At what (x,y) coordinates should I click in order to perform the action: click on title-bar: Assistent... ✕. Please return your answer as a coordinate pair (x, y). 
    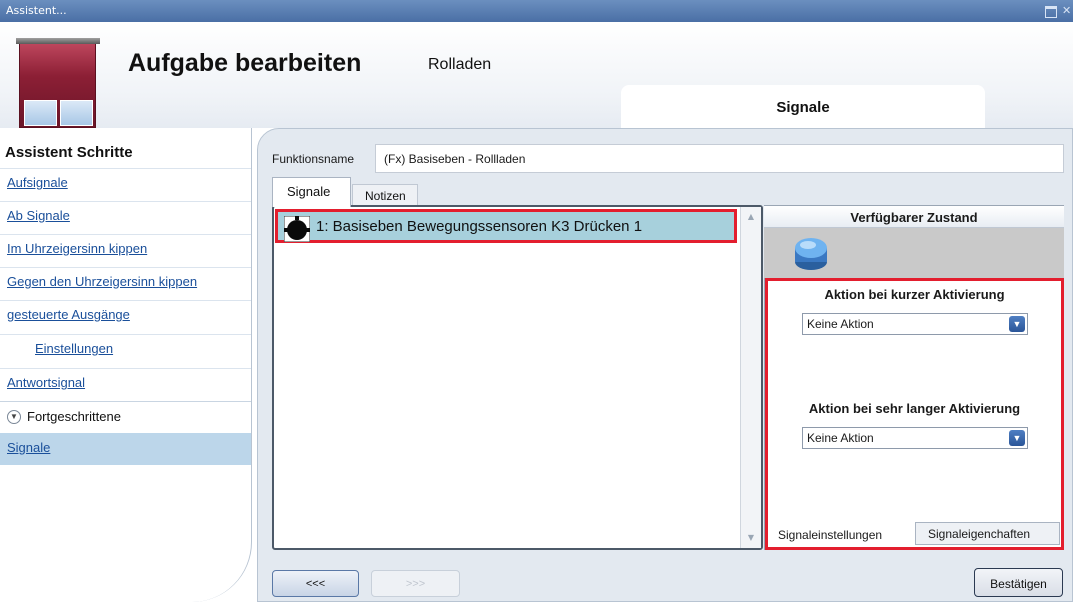
    Looking at the image, I should click on (536, 11).